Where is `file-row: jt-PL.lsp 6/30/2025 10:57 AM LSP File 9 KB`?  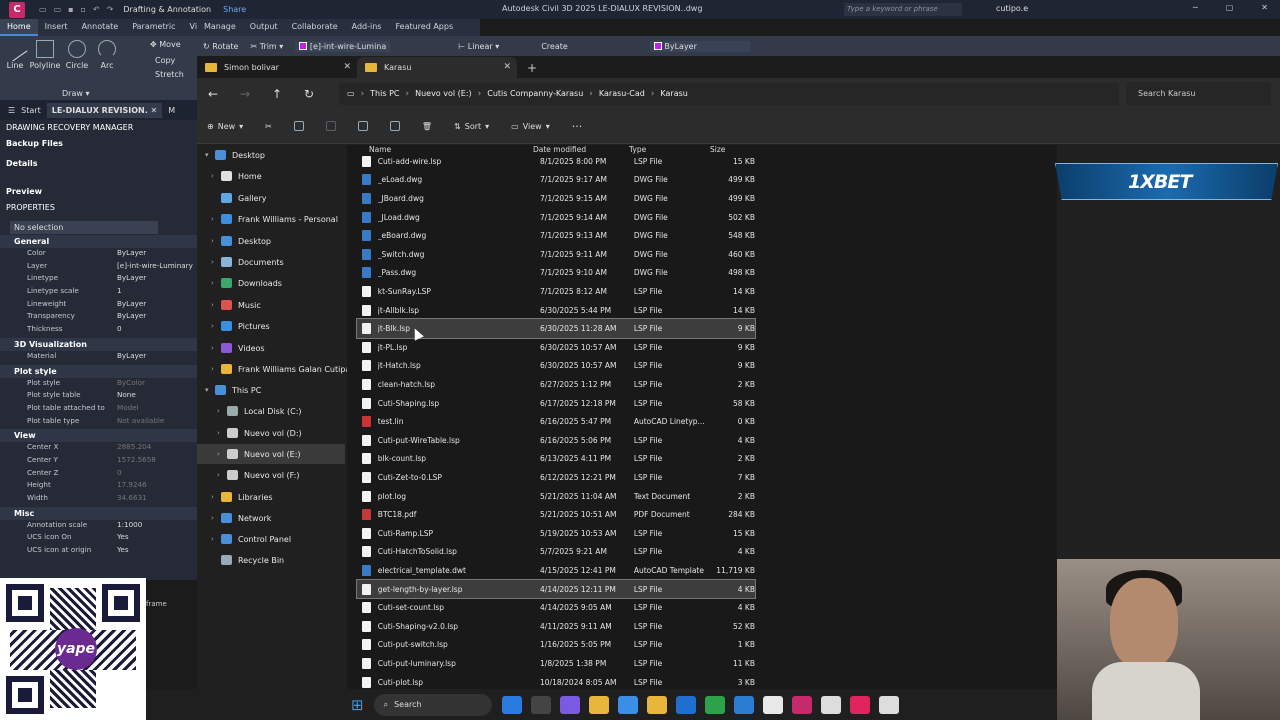 file-row: jt-PL.lsp 6/30/2025 10:57 AM LSP File 9 KB is located at coordinates (556, 347).